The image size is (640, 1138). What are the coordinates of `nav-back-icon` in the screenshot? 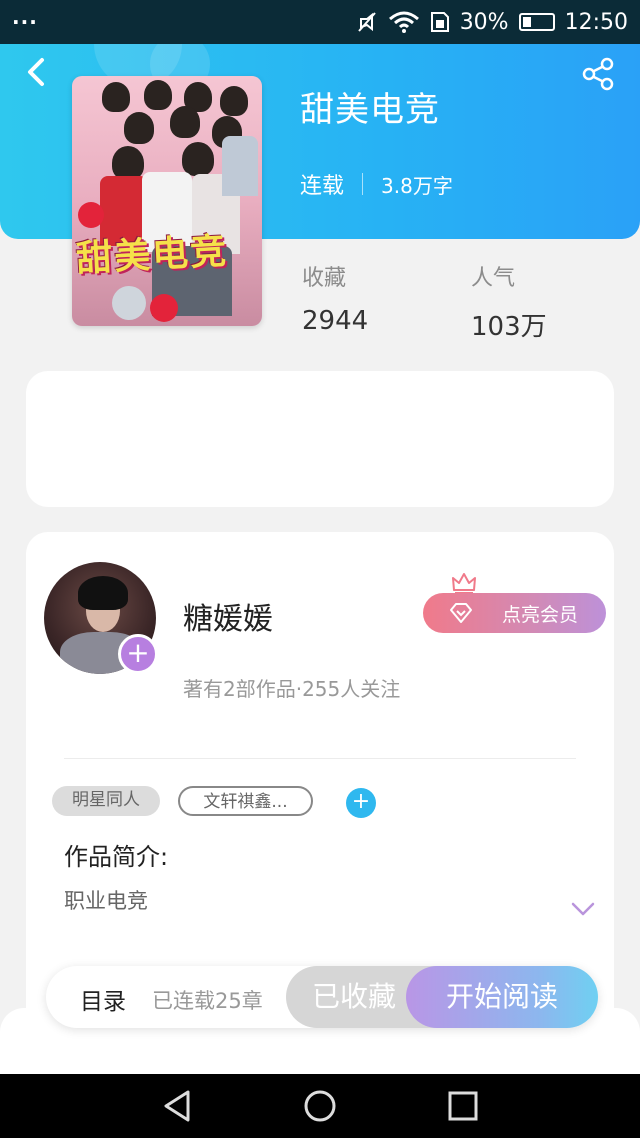 It's located at (178, 1106).